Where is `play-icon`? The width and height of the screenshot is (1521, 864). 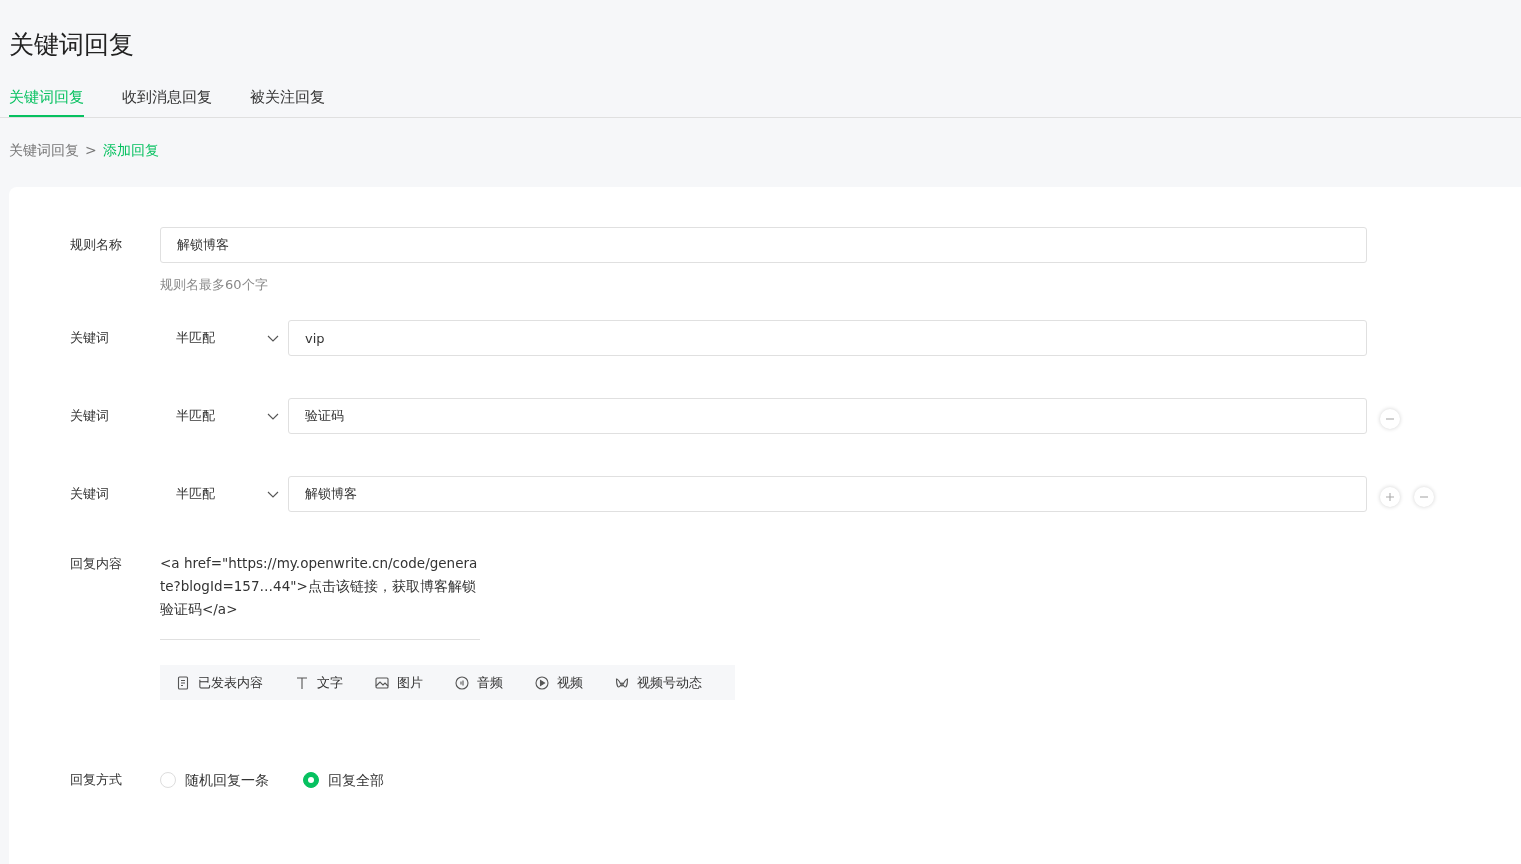
play-icon is located at coordinates (542, 682).